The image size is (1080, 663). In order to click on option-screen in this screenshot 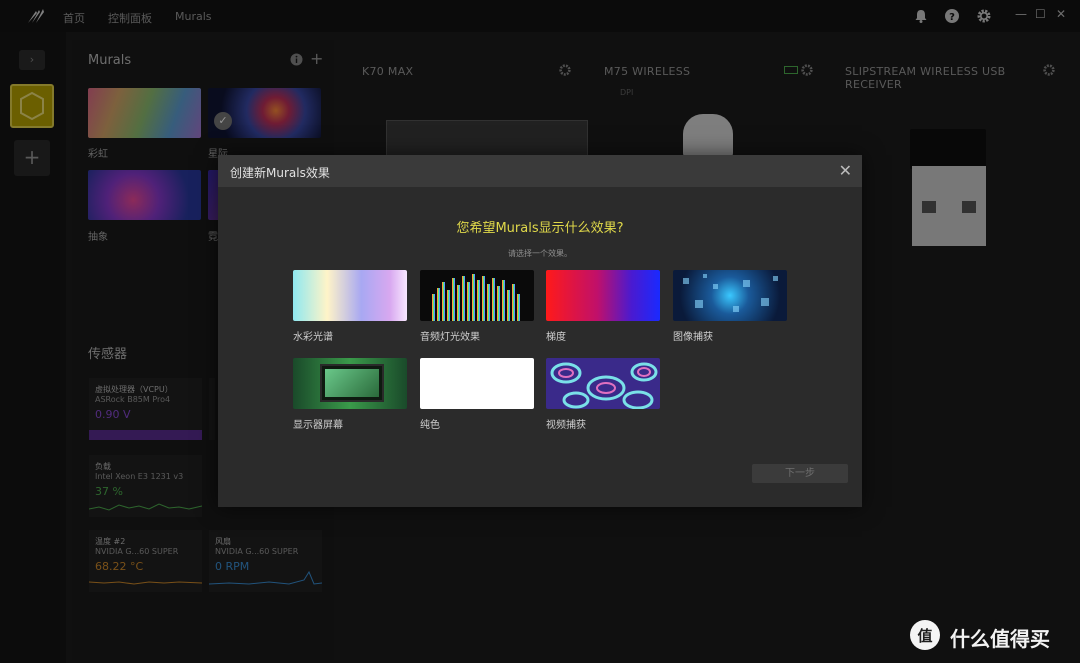, I will do `click(350, 383)`.